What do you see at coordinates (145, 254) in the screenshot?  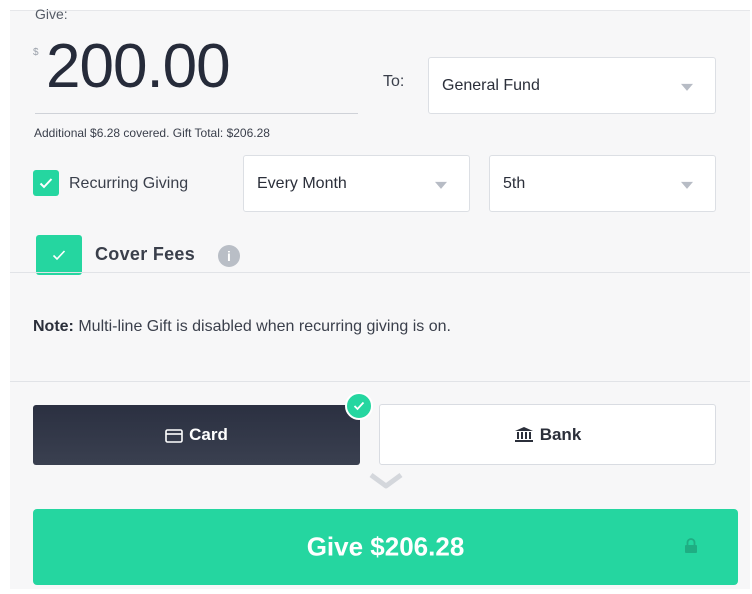 I see `cover-fees-label: Cover Fees` at bounding box center [145, 254].